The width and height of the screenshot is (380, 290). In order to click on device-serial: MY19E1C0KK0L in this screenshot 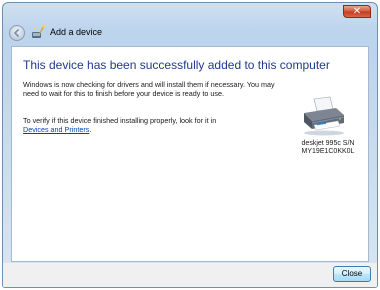, I will do `click(328, 152)`.